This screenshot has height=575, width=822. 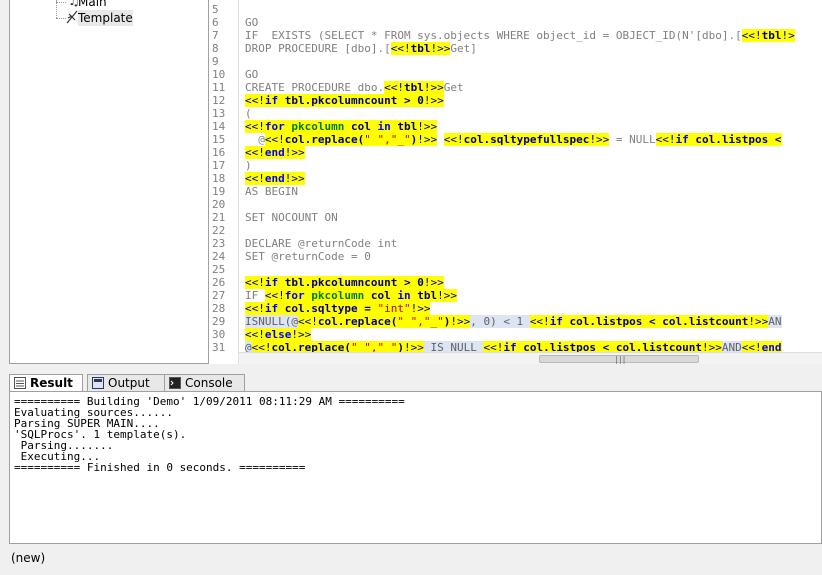 What do you see at coordinates (215, 9) in the screenshot?
I see `line-number: 5` at bounding box center [215, 9].